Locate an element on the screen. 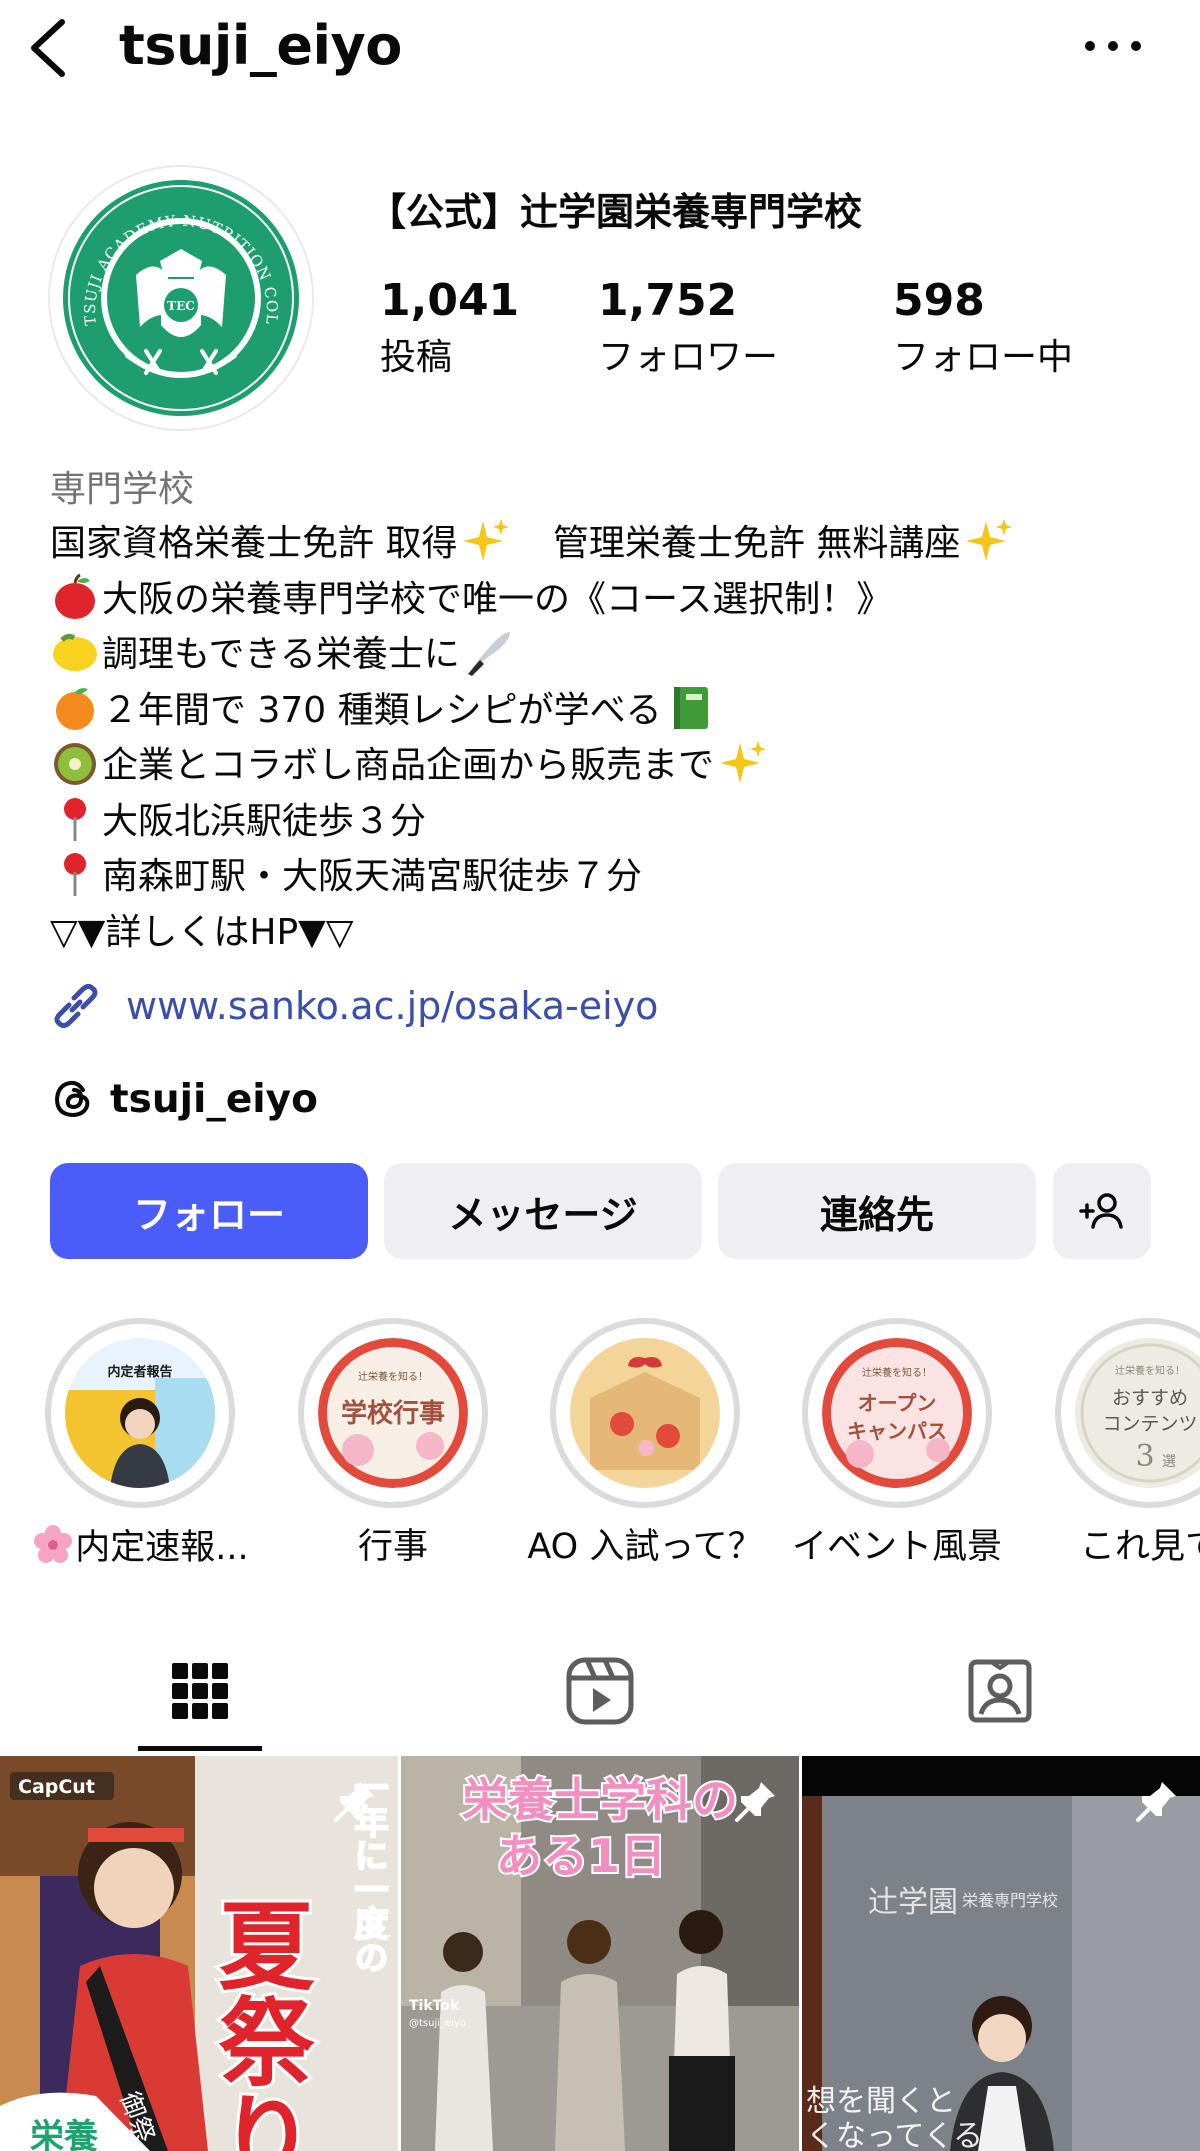 This screenshot has height=2151, width=1200. post-sign-text: 辻学園 is located at coordinates (913, 1902).